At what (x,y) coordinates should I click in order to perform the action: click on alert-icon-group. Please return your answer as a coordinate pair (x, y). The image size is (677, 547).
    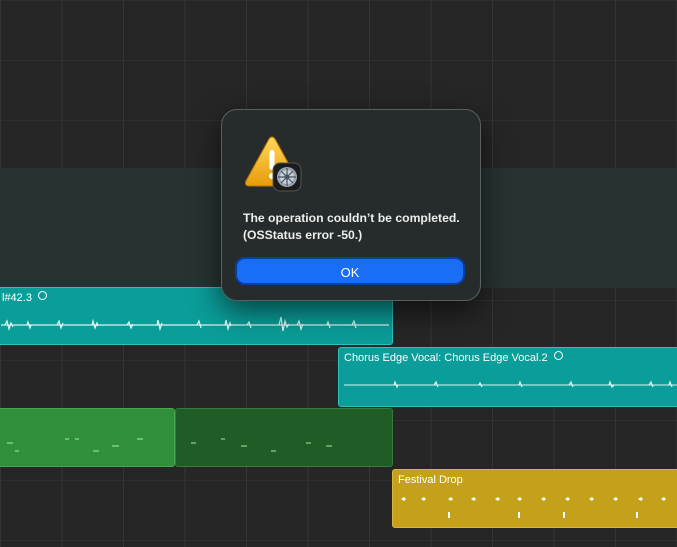
    Looking at the image, I should click on (273, 163).